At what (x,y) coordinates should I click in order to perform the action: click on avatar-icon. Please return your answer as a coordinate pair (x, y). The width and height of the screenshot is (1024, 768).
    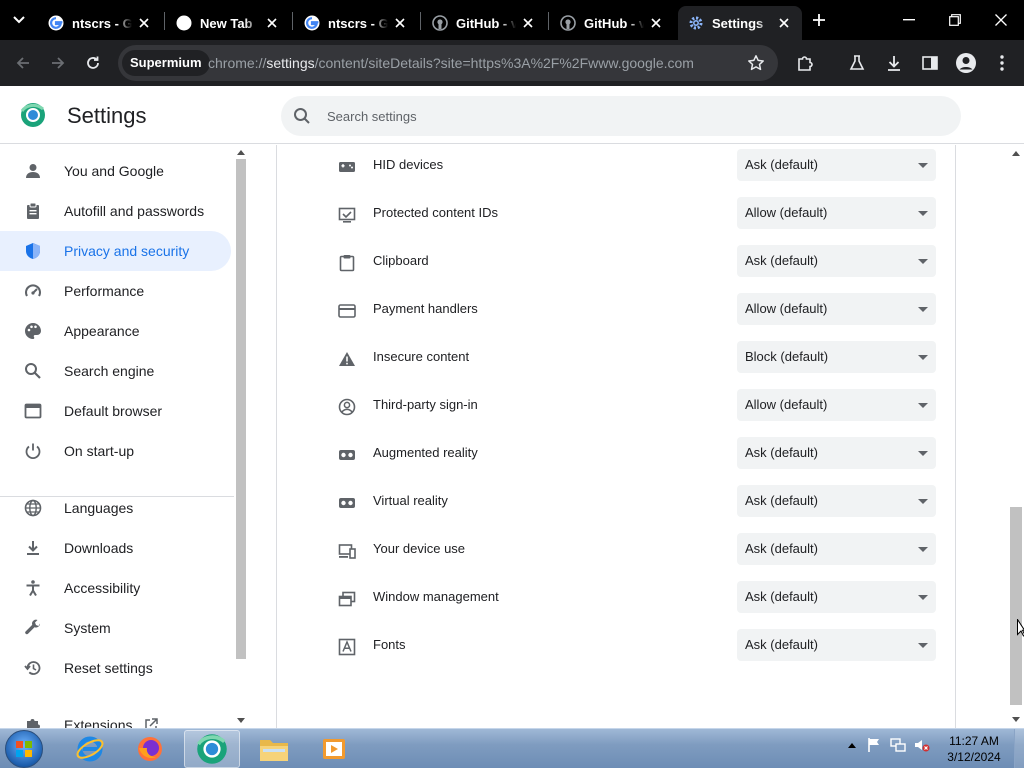
    Looking at the image, I should click on (966, 63).